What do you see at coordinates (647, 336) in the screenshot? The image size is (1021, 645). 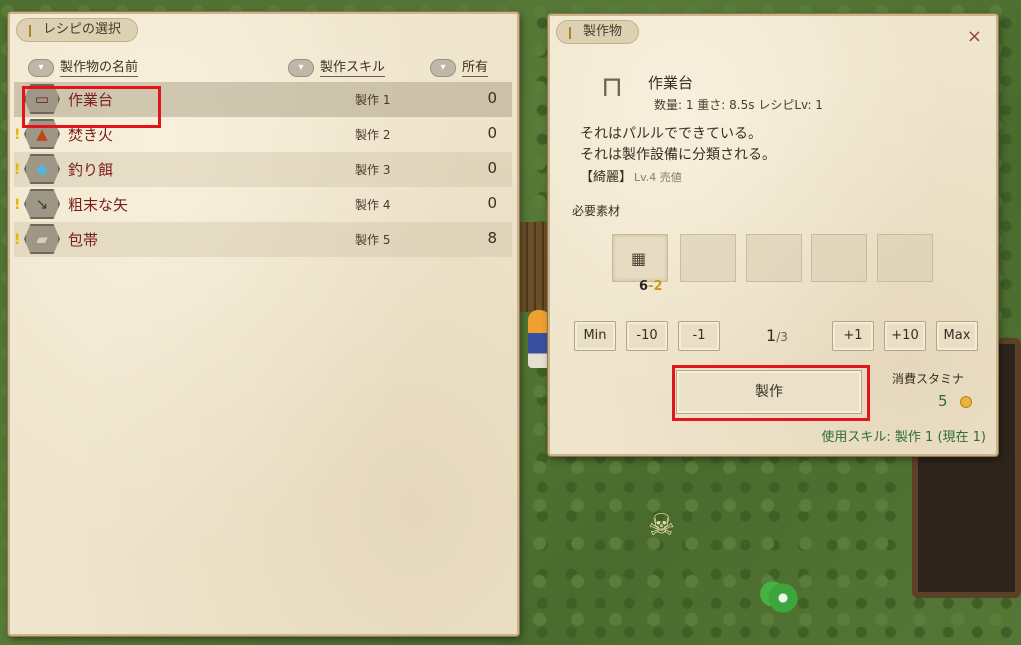 I see `qty-minus10-button: -10` at bounding box center [647, 336].